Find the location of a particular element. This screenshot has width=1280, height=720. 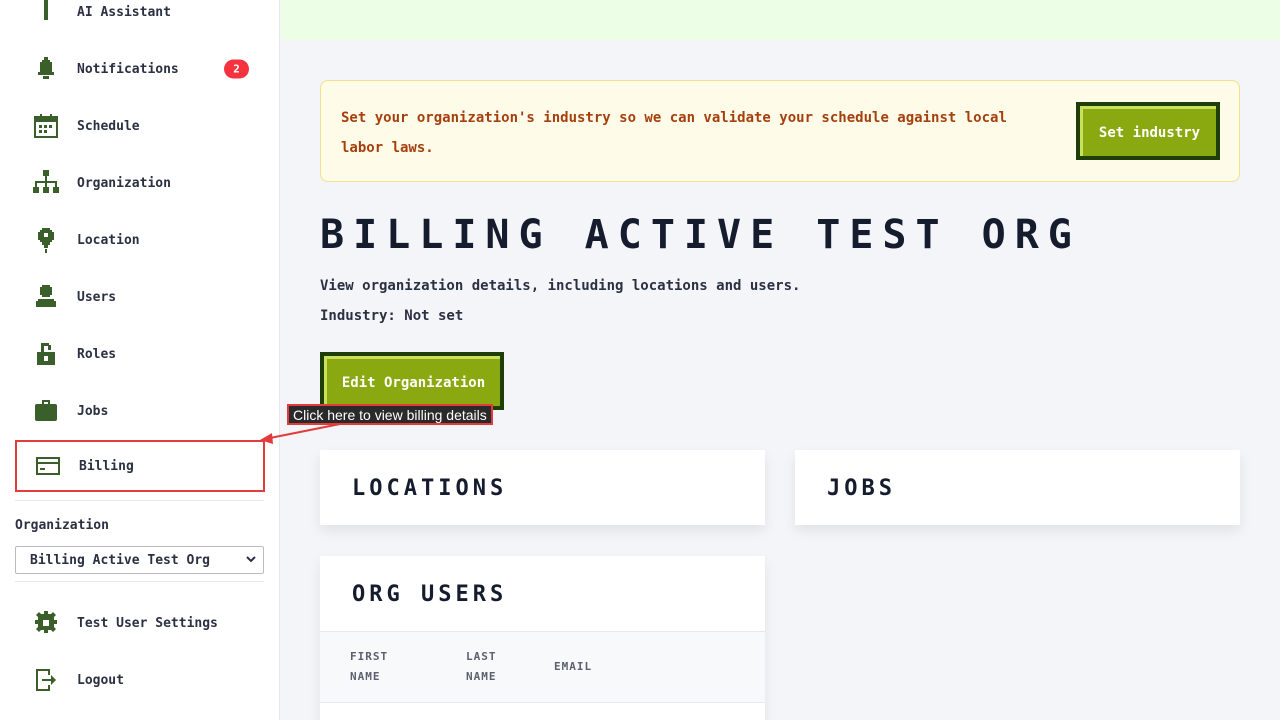

sidebar-item-roles: Roles is located at coordinates (140, 354).